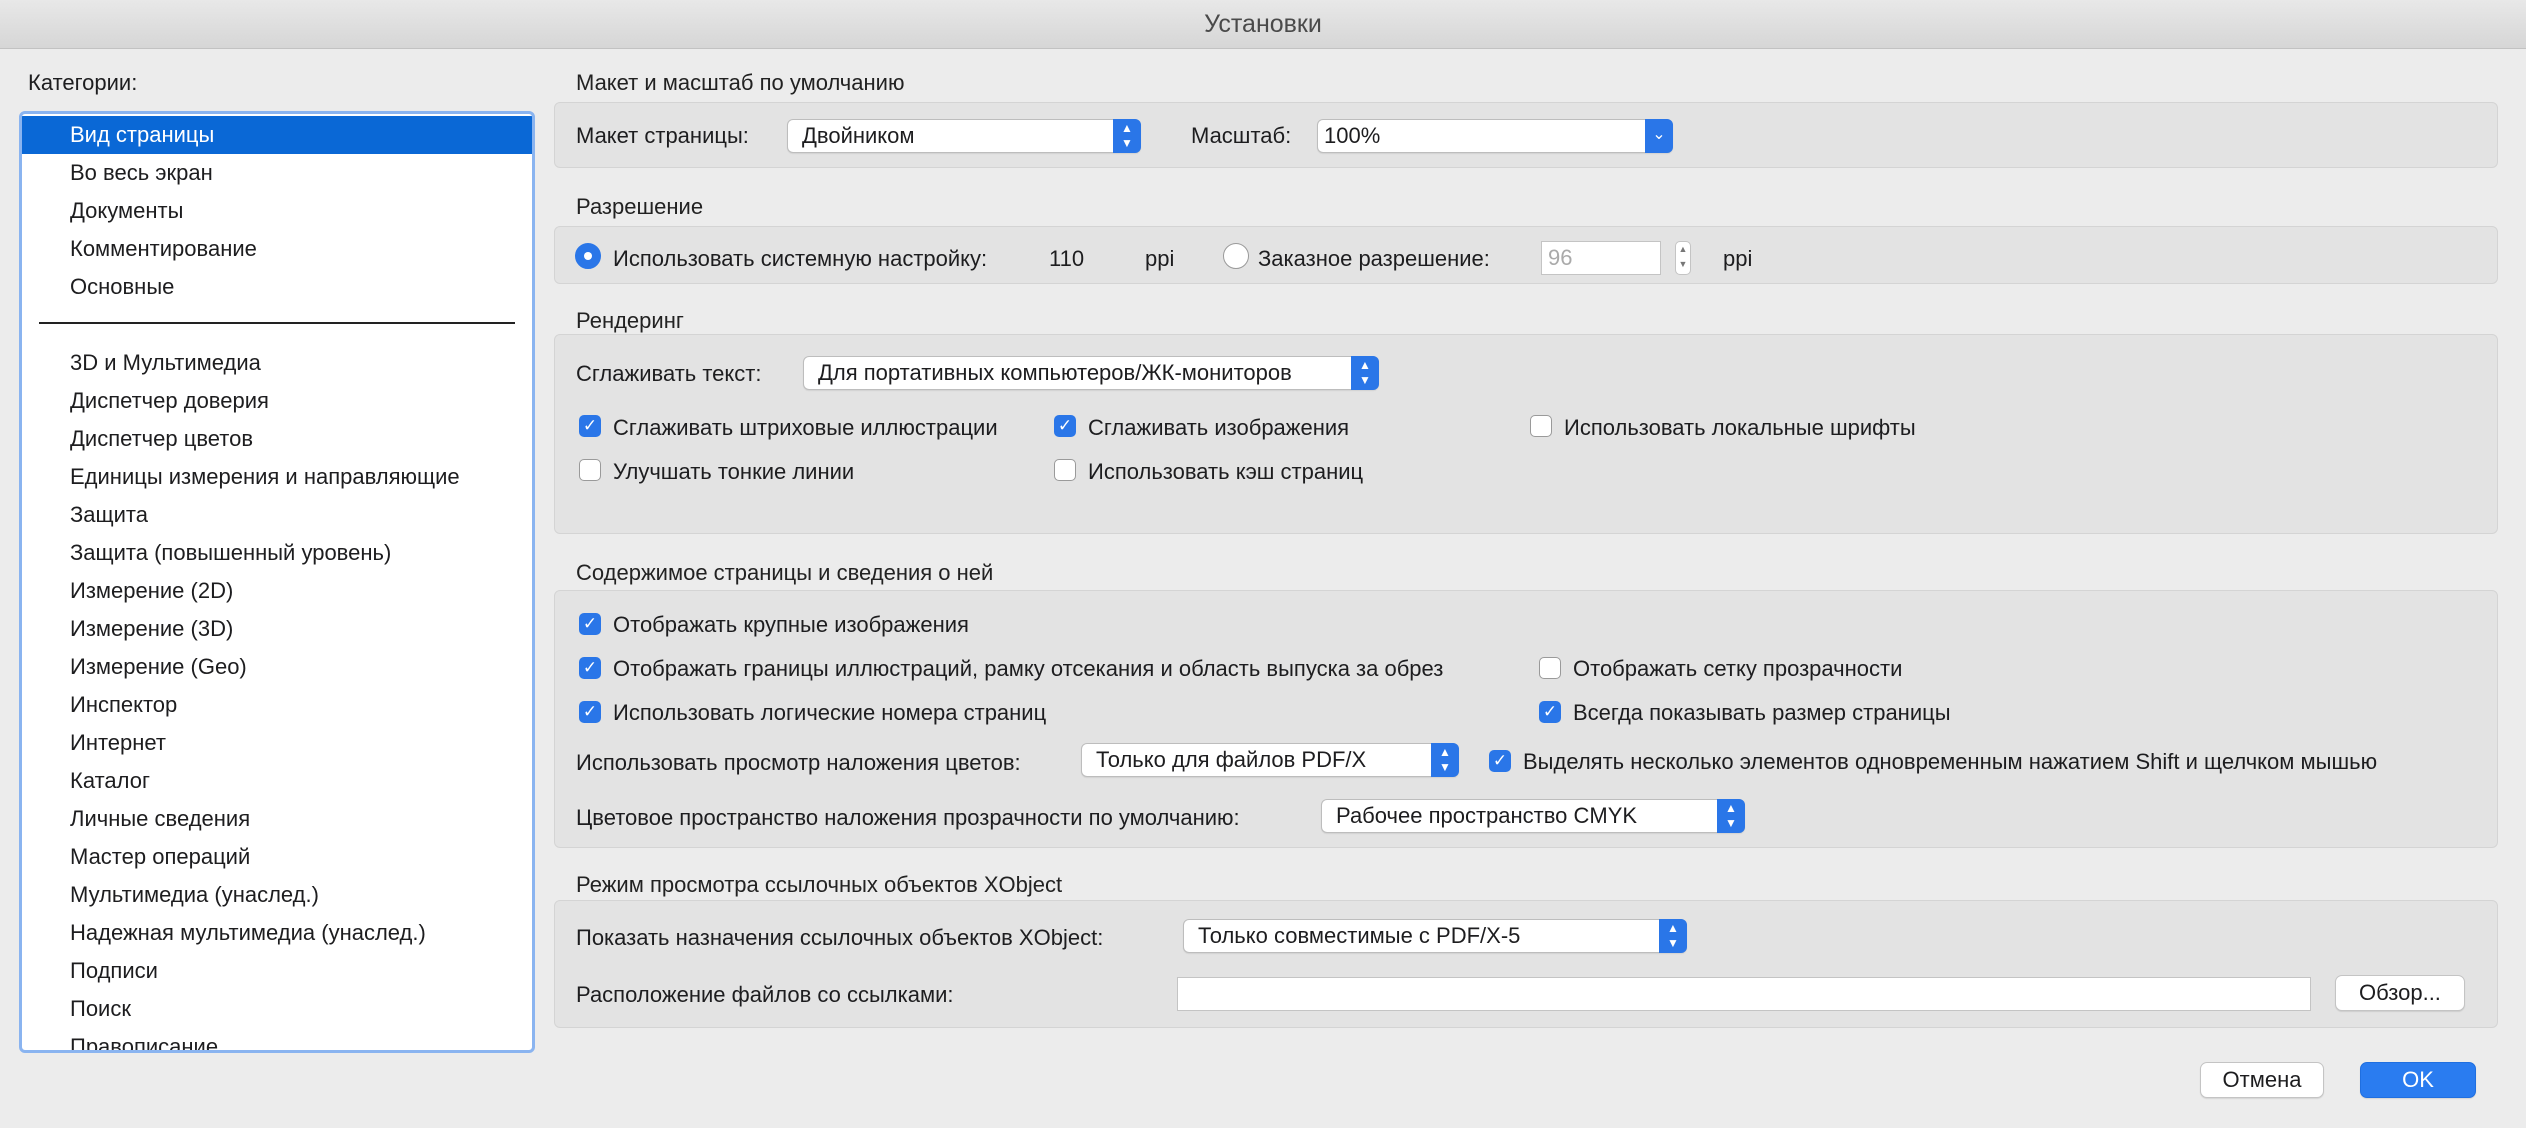 The height and width of the screenshot is (1128, 2526). I want to click on transparency-grid-label: Отображать сетку прозрачности, so click(1738, 668).